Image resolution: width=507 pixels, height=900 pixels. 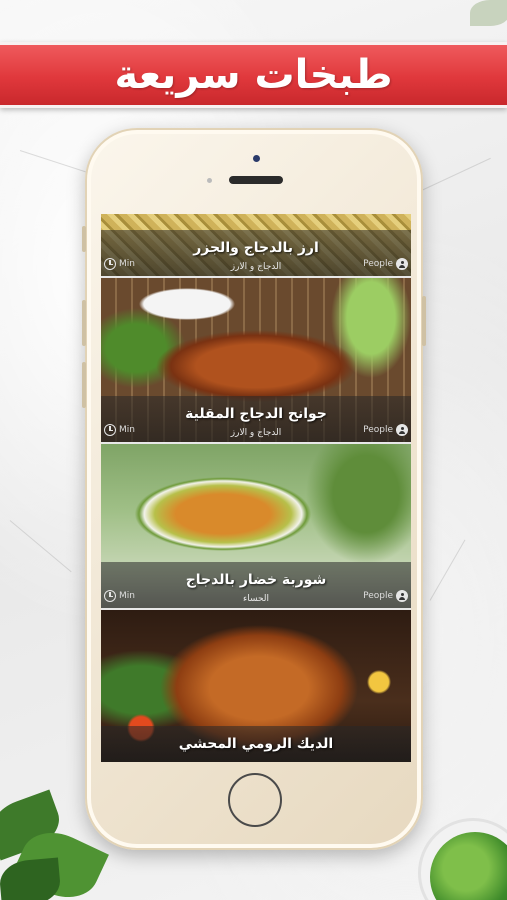 What do you see at coordinates (256, 414) in the screenshot?
I see `recipe-title: جوانح الدجاج المقلية` at bounding box center [256, 414].